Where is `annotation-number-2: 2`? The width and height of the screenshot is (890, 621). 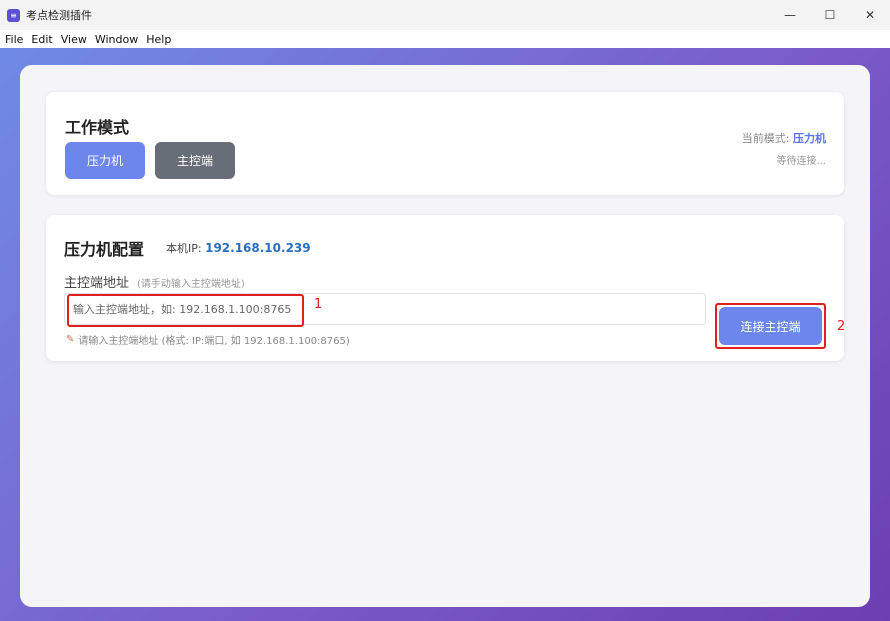 annotation-number-2: 2 is located at coordinates (841, 326).